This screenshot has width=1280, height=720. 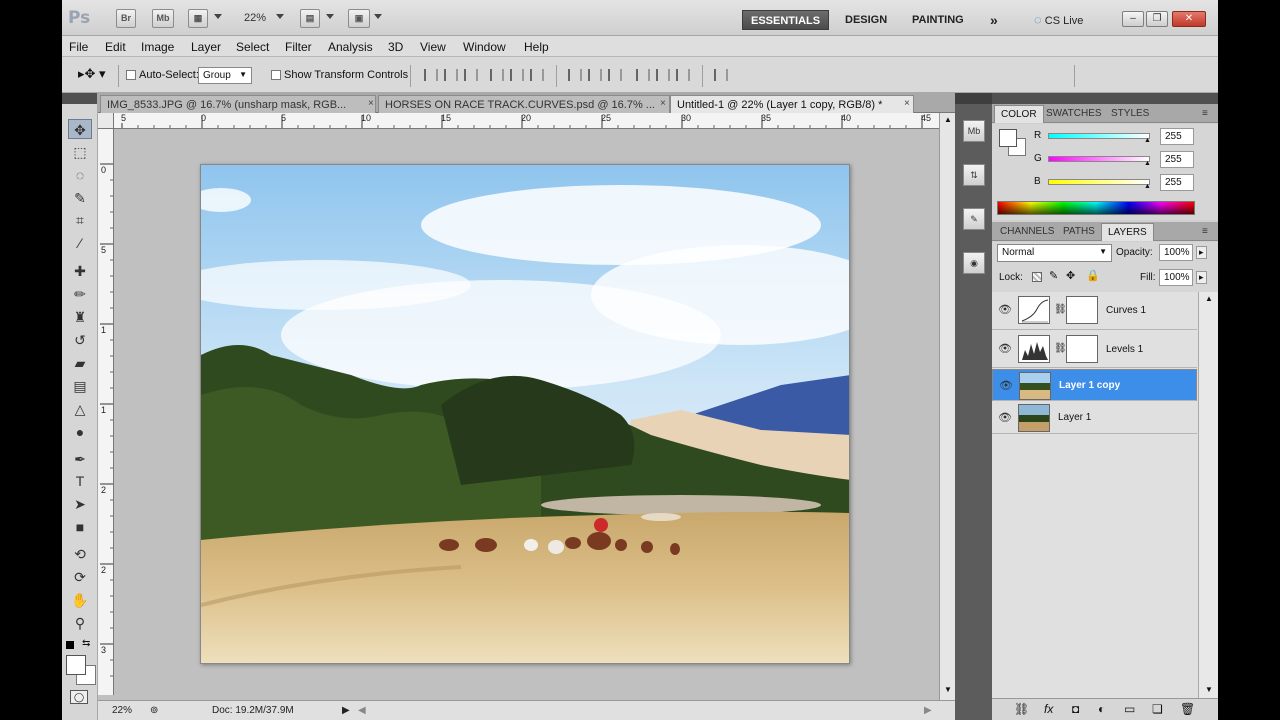 What do you see at coordinates (451, 75) in the screenshot?
I see `align-vcenter-icon` at bounding box center [451, 75].